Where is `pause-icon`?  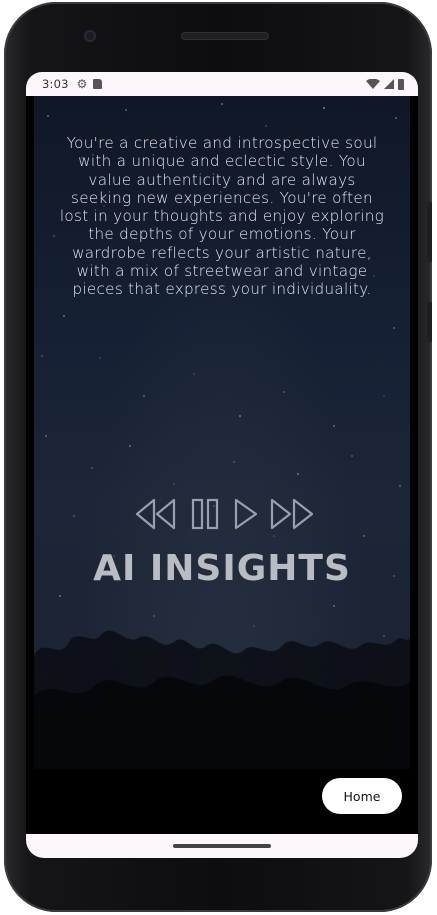 pause-icon is located at coordinates (205, 514).